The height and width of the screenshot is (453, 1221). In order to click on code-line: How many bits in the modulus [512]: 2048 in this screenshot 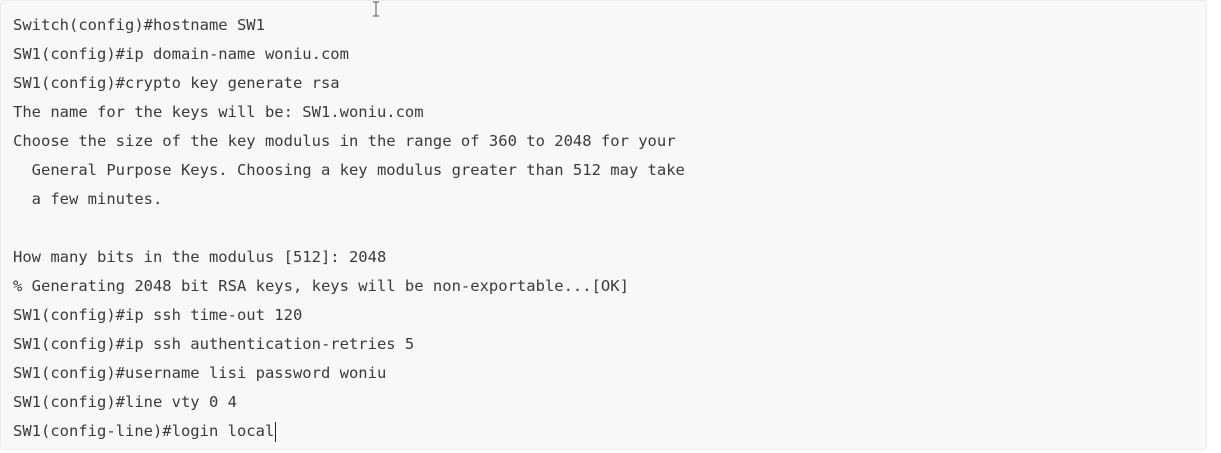, I will do `click(200, 257)`.